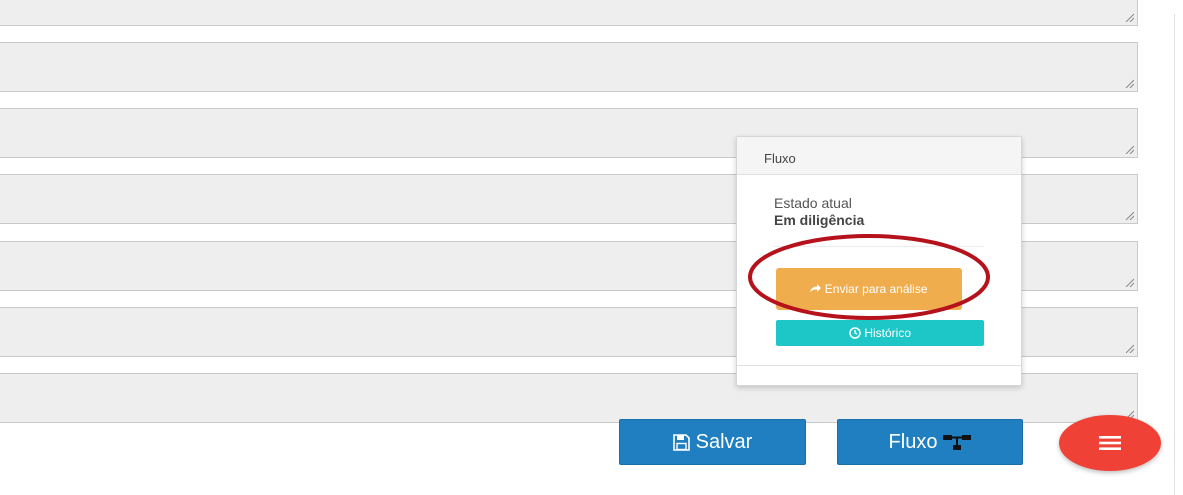 This screenshot has height=495, width=1183. Describe the element at coordinates (879, 365) in the screenshot. I see `panel-footer-divider` at that location.